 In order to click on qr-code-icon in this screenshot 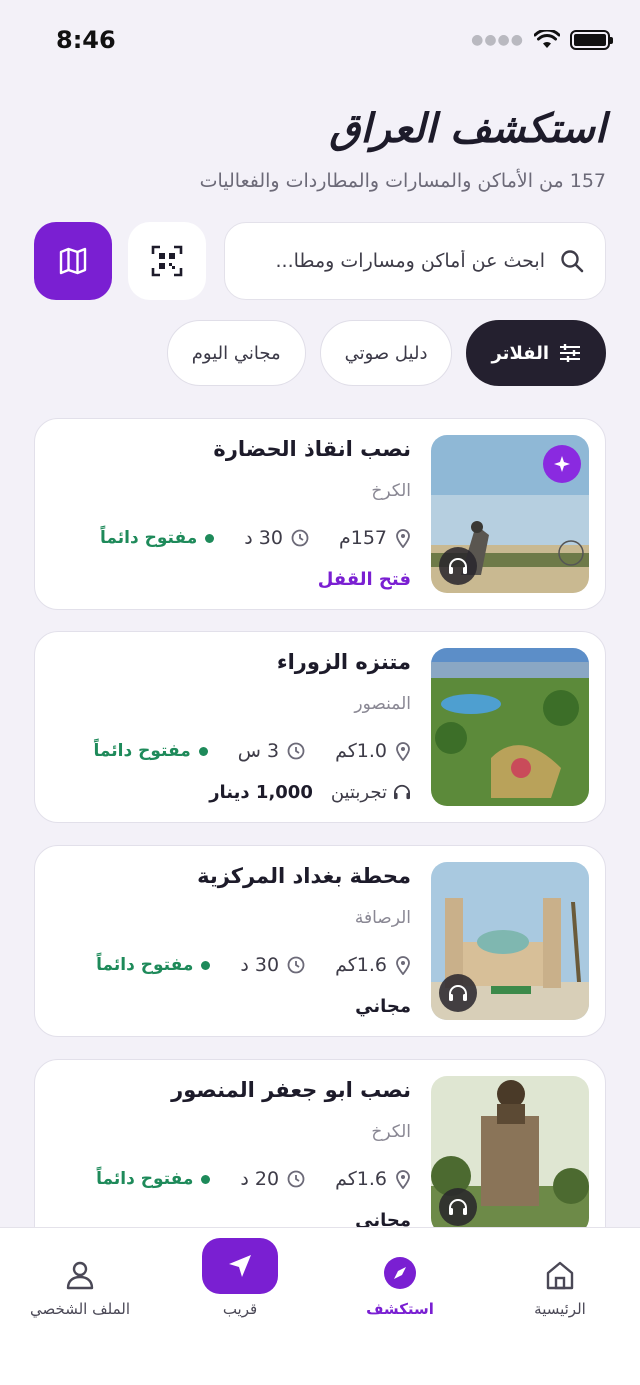, I will do `click(167, 261)`.